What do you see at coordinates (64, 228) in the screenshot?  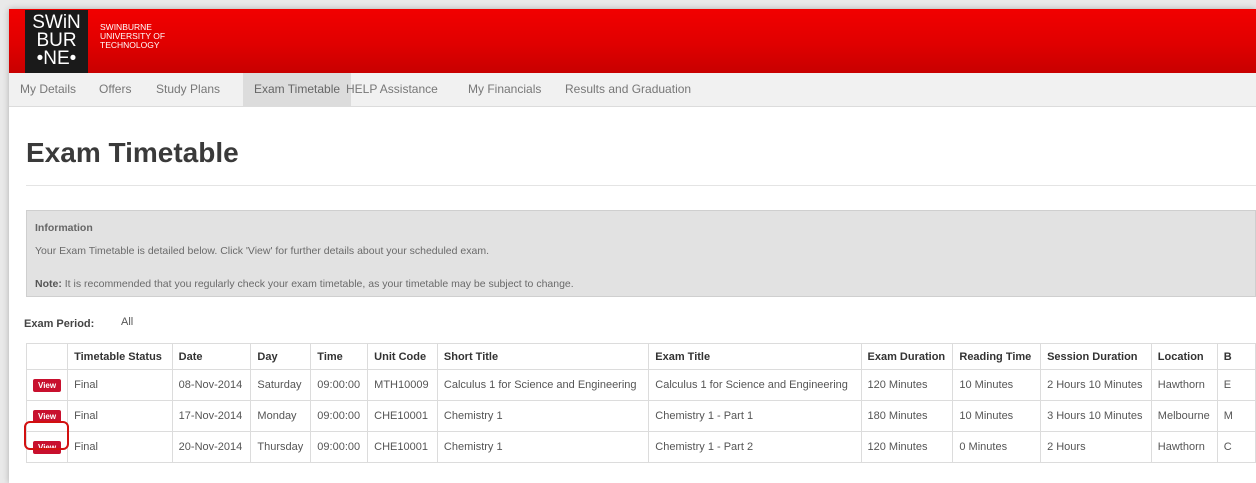 I see `info-heading: Information` at bounding box center [64, 228].